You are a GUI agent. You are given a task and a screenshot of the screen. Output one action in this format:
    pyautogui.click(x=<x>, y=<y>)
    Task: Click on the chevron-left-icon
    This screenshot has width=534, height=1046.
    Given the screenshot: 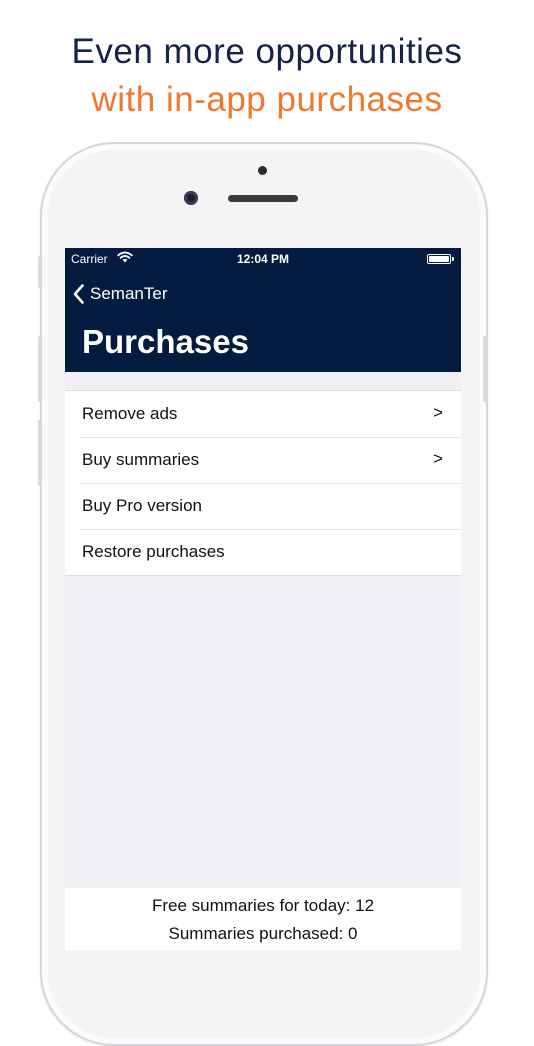 What is the action you would take?
    pyautogui.click(x=78, y=294)
    